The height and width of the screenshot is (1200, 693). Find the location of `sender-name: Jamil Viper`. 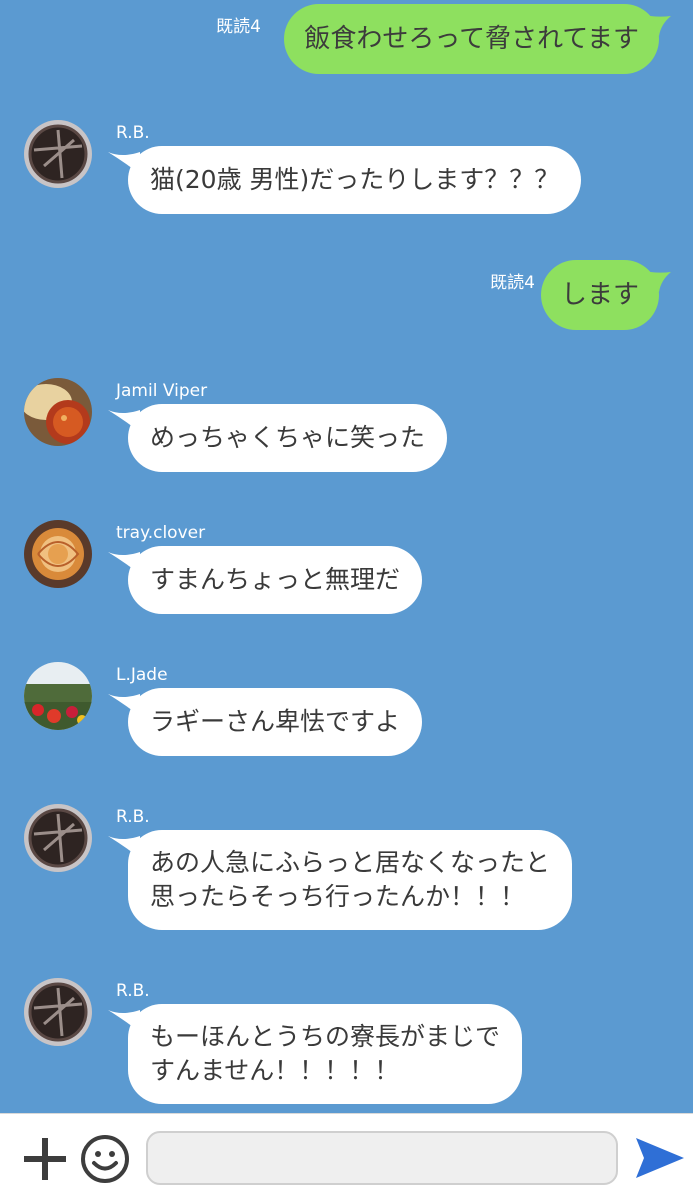

sender-name: Jamil Viper is located at coordinates (162, 391).